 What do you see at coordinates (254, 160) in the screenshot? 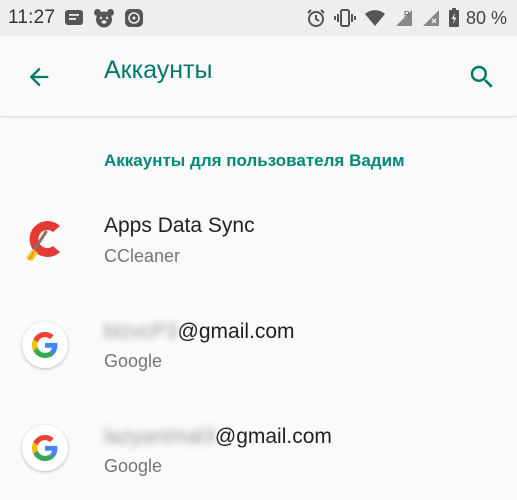
I see `section-header: Аккаунты для пользователя Вадим` at bounding box center [254, 160].